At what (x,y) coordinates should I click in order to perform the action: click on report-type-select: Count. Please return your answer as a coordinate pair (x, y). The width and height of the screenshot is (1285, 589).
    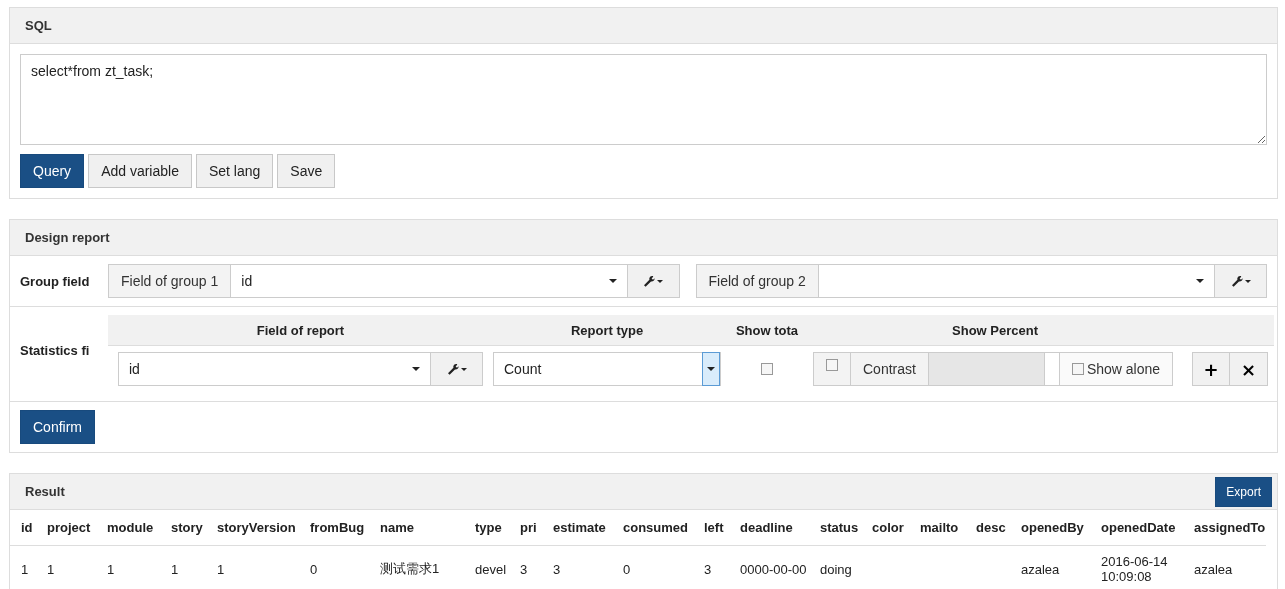
    Looking at the image, I should click on (607, 369).